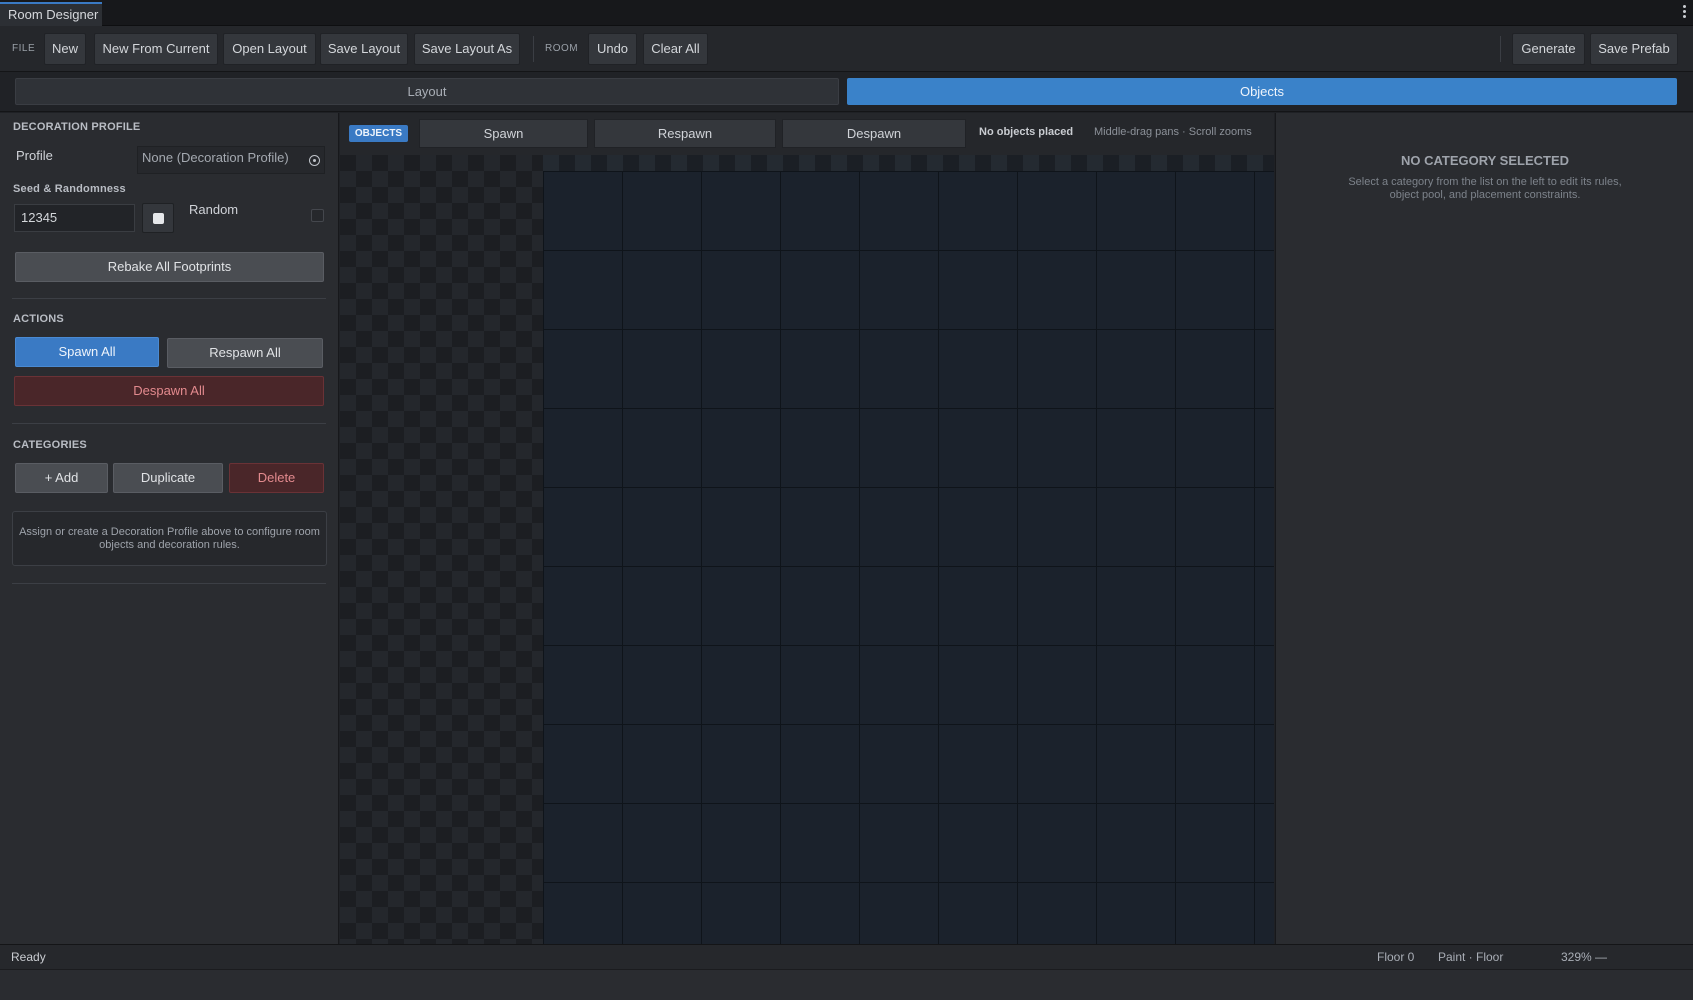  What do you see at coordinates (156, 49) in the screenshot?
I see `new-from-current-button: New From Current` at bounding box center [156, 49].